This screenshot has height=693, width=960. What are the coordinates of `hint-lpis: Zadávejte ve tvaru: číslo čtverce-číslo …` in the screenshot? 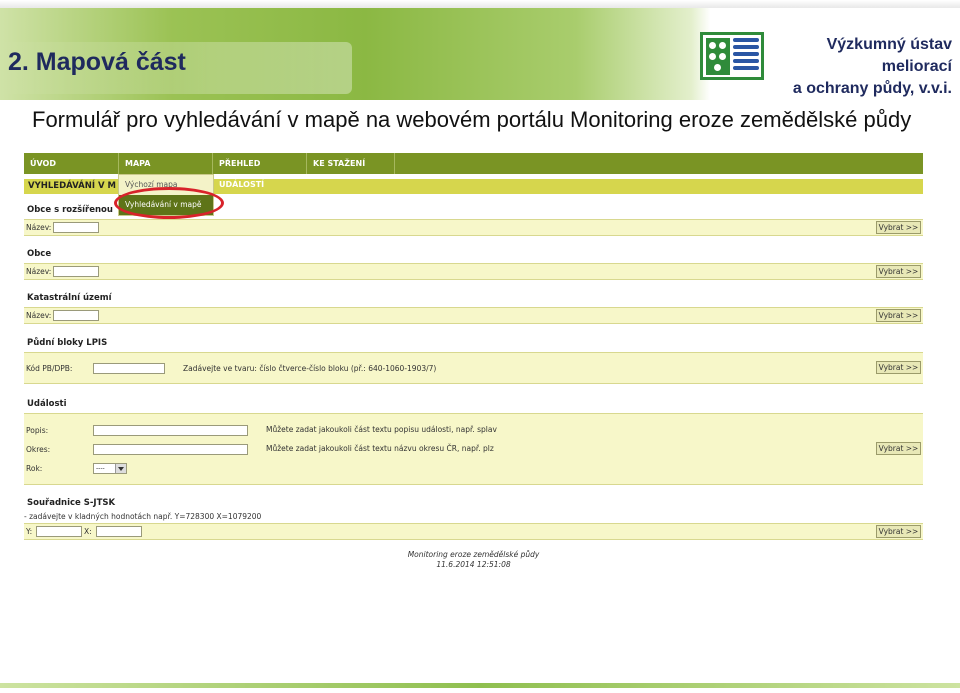 It's located at (310, 368).